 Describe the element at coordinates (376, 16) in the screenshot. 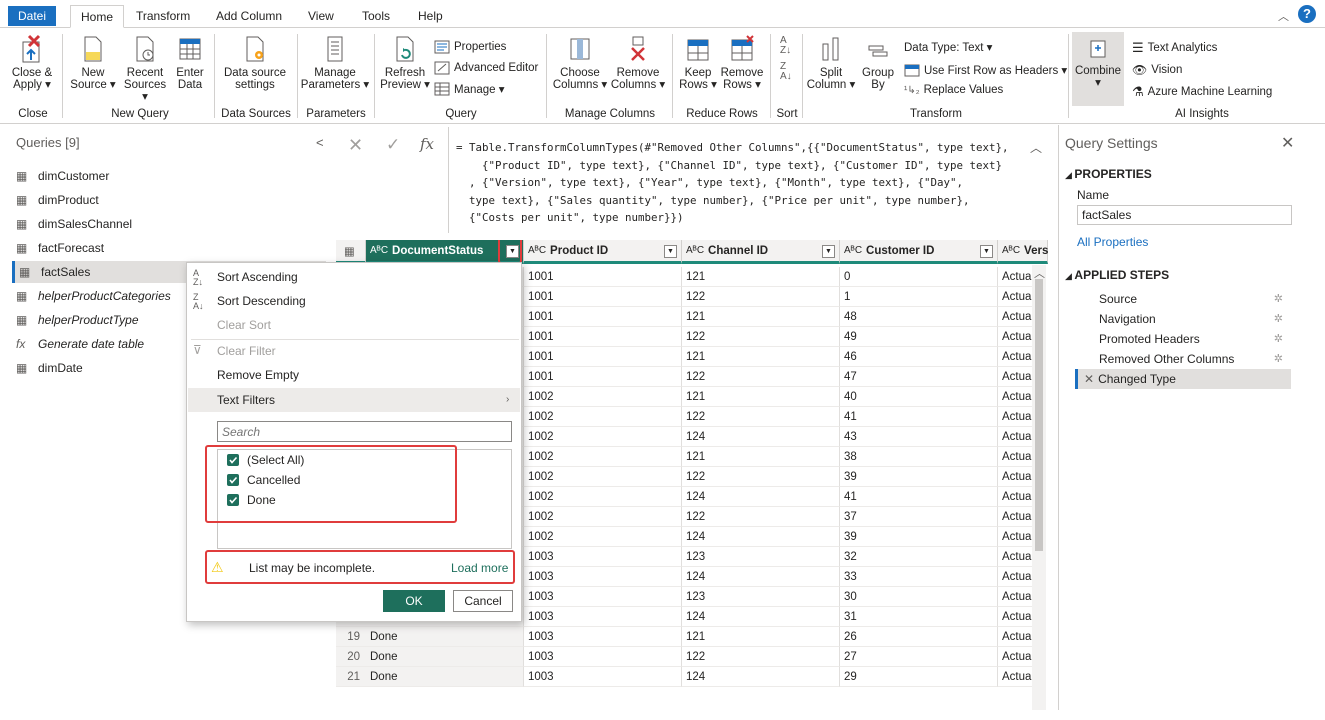

I see `tab-tools: Tools` at that location.